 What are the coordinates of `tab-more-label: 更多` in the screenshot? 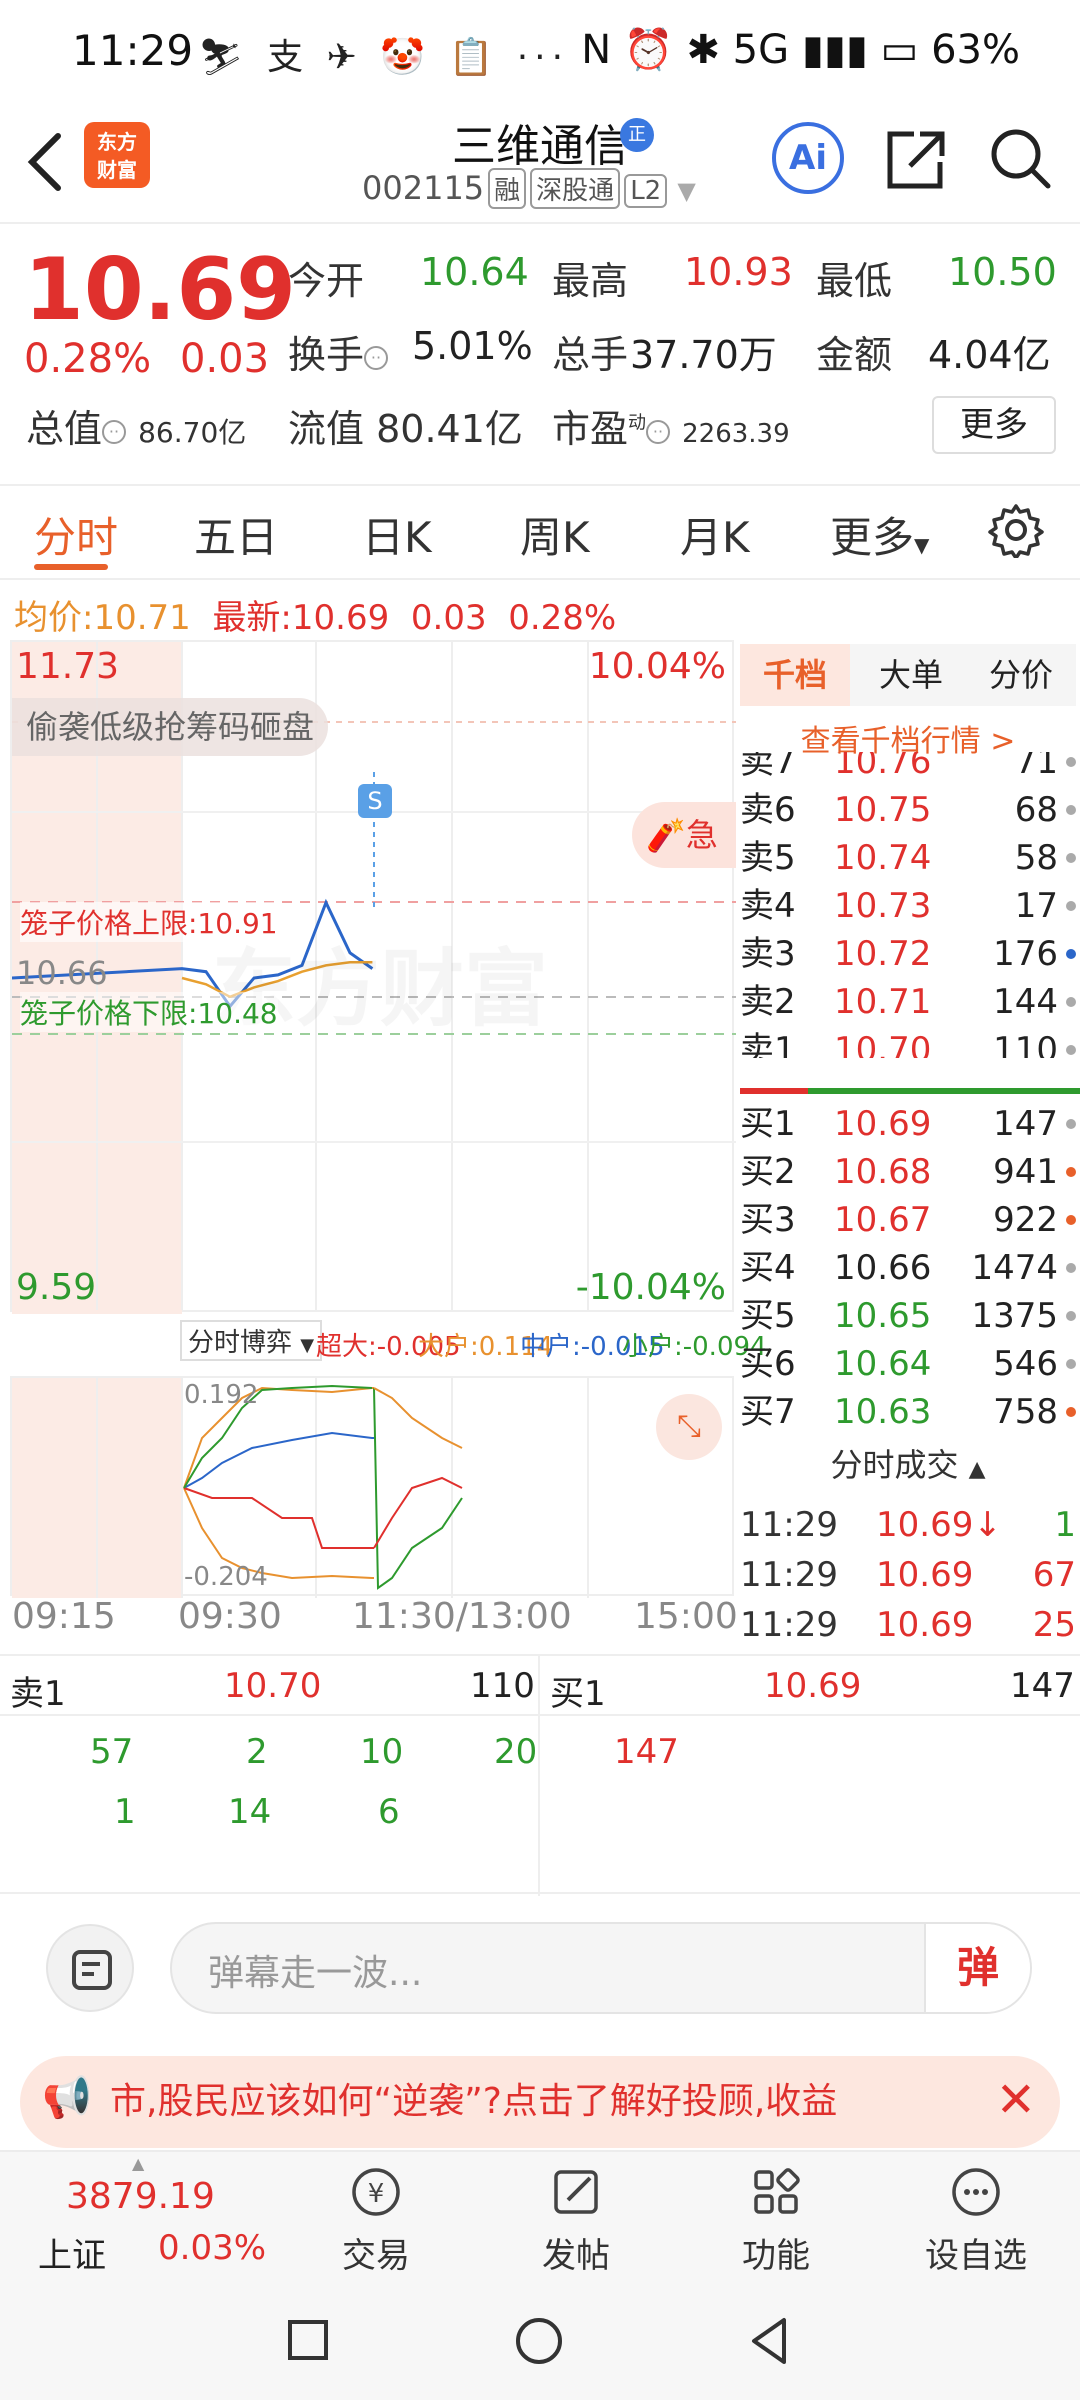 It's located at (872, 537).